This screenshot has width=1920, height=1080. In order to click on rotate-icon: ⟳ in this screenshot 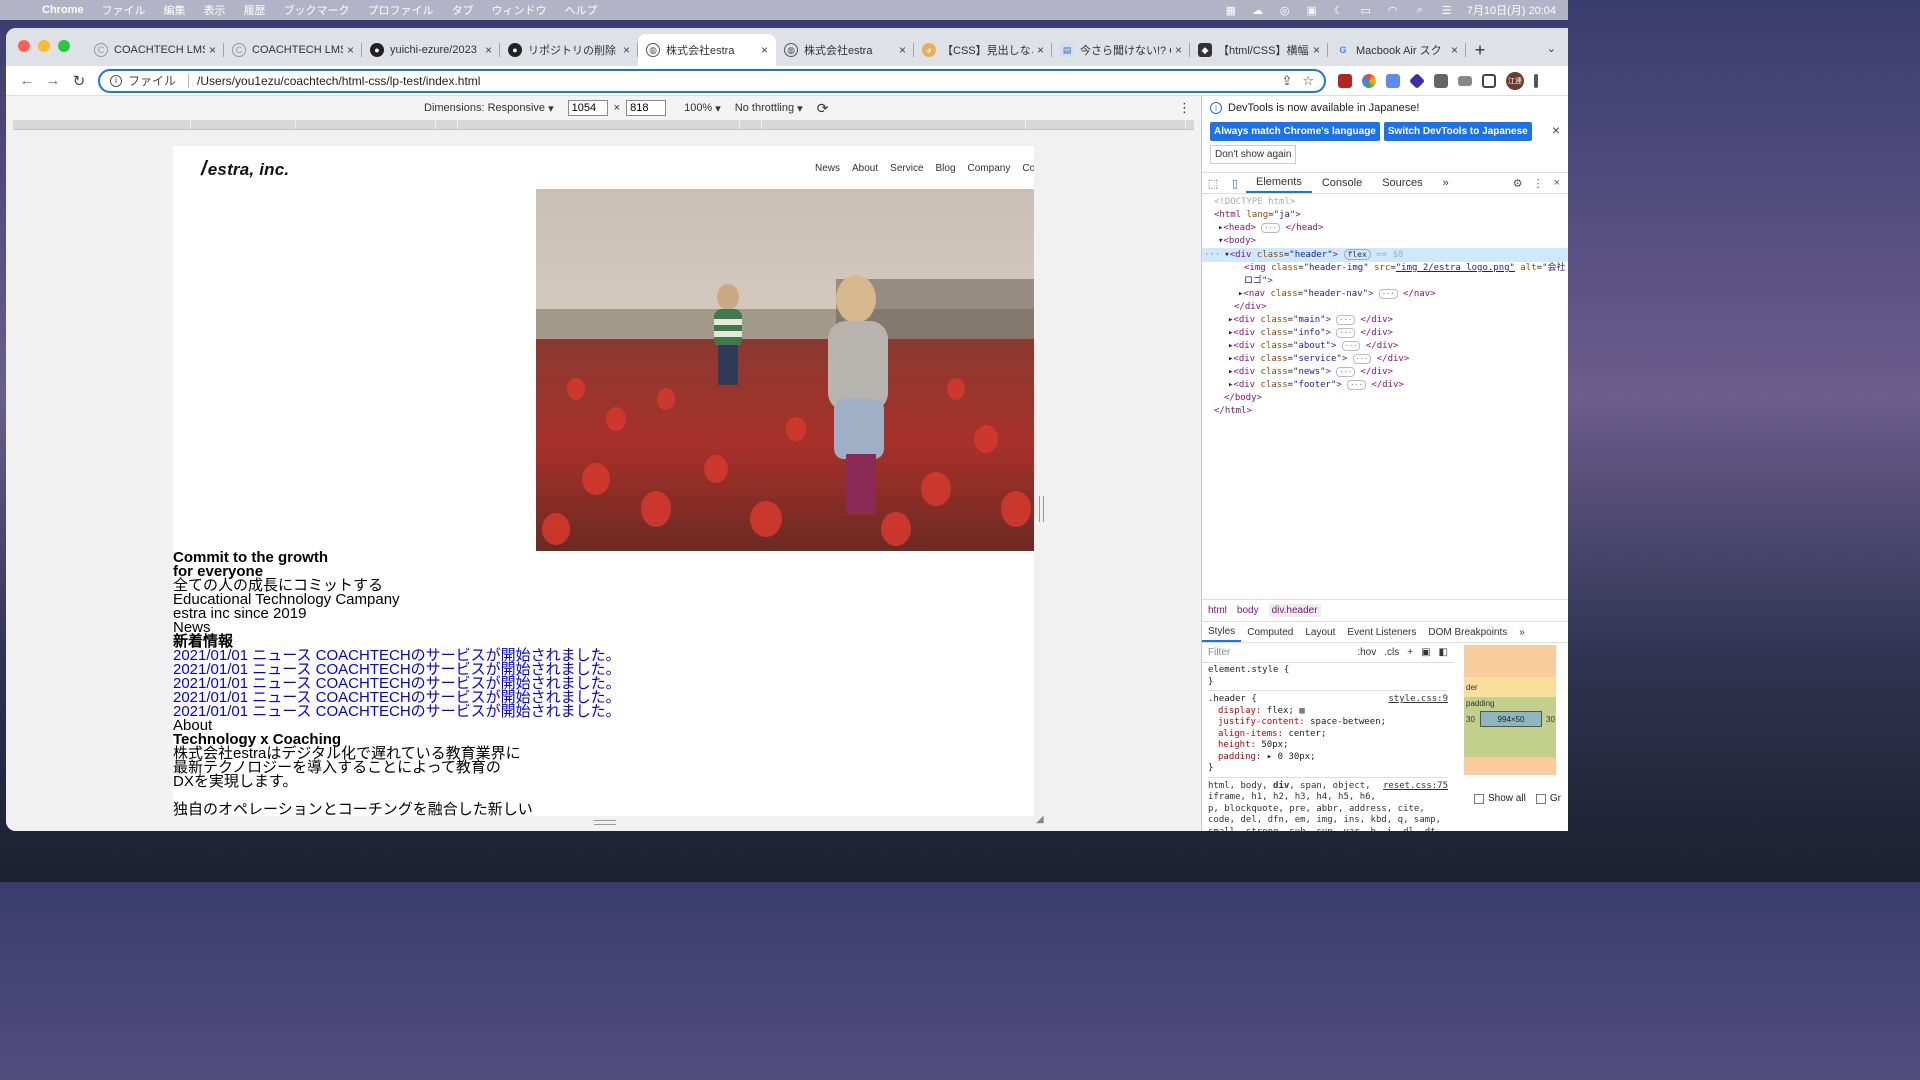, I will do `click(823, 108)`.